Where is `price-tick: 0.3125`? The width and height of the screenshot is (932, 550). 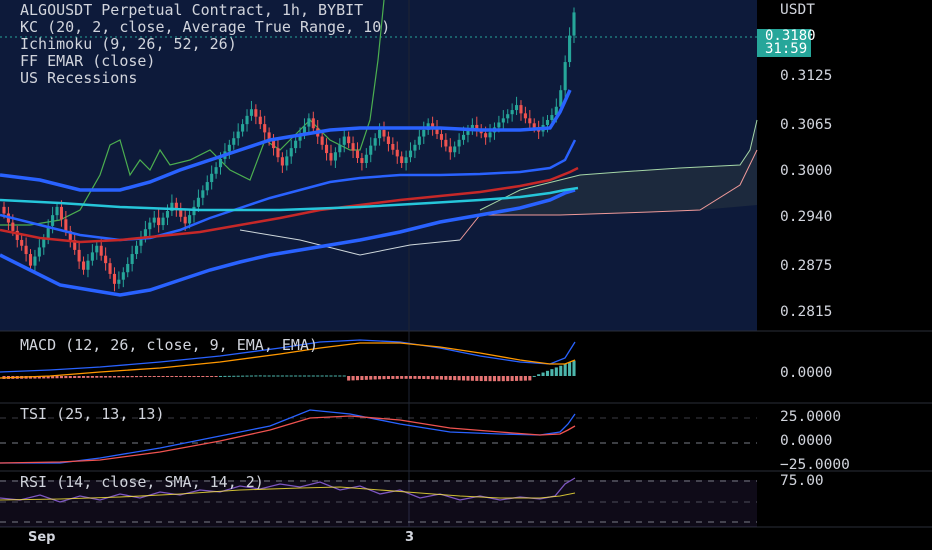
price-tick: 0.3125 is located at coordinates (806, 76).